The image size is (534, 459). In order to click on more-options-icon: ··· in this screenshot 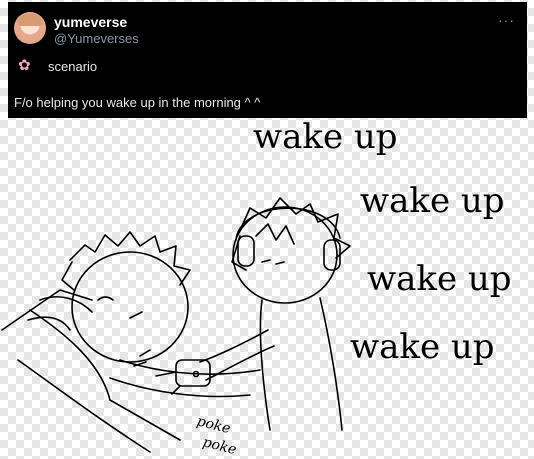, I will do `click(506, 20)`.